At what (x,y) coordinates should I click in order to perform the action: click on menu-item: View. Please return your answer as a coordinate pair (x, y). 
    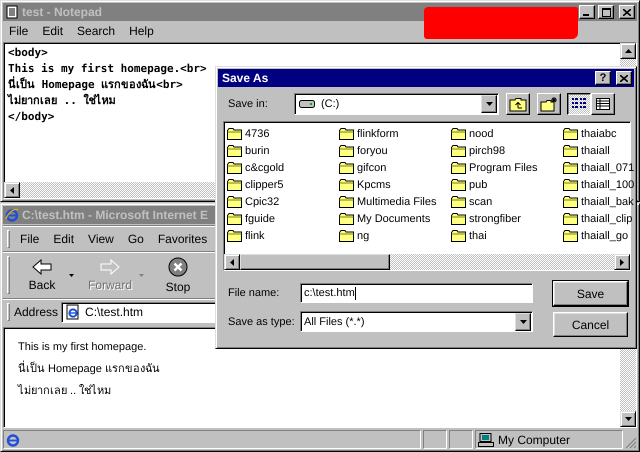
    Looking at the image, I should click on (101, 239).